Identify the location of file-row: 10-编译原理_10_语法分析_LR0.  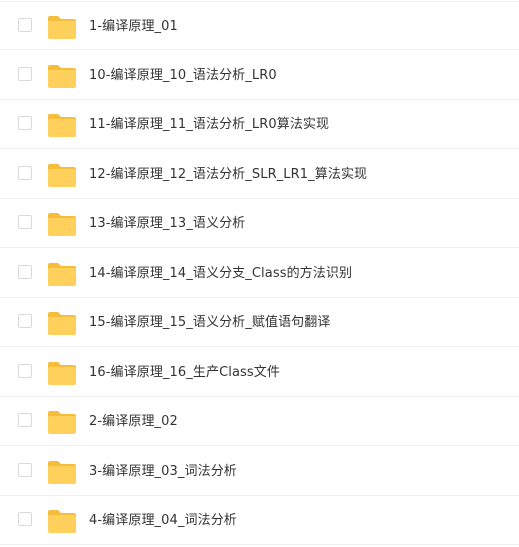
(259, 75).